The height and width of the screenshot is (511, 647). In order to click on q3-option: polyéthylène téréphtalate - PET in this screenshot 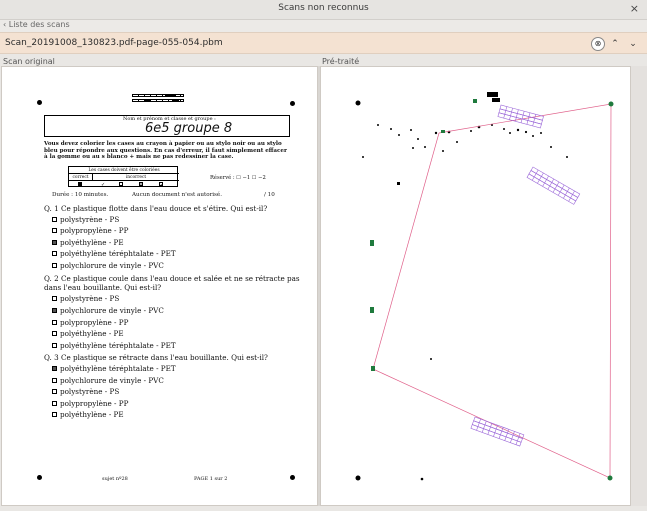, I will do `click(114, 368)`.